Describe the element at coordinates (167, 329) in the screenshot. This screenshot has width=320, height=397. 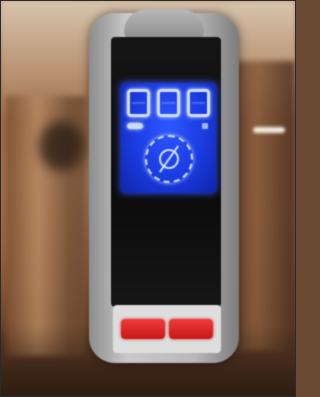
I see `device-button-panel` at that location.